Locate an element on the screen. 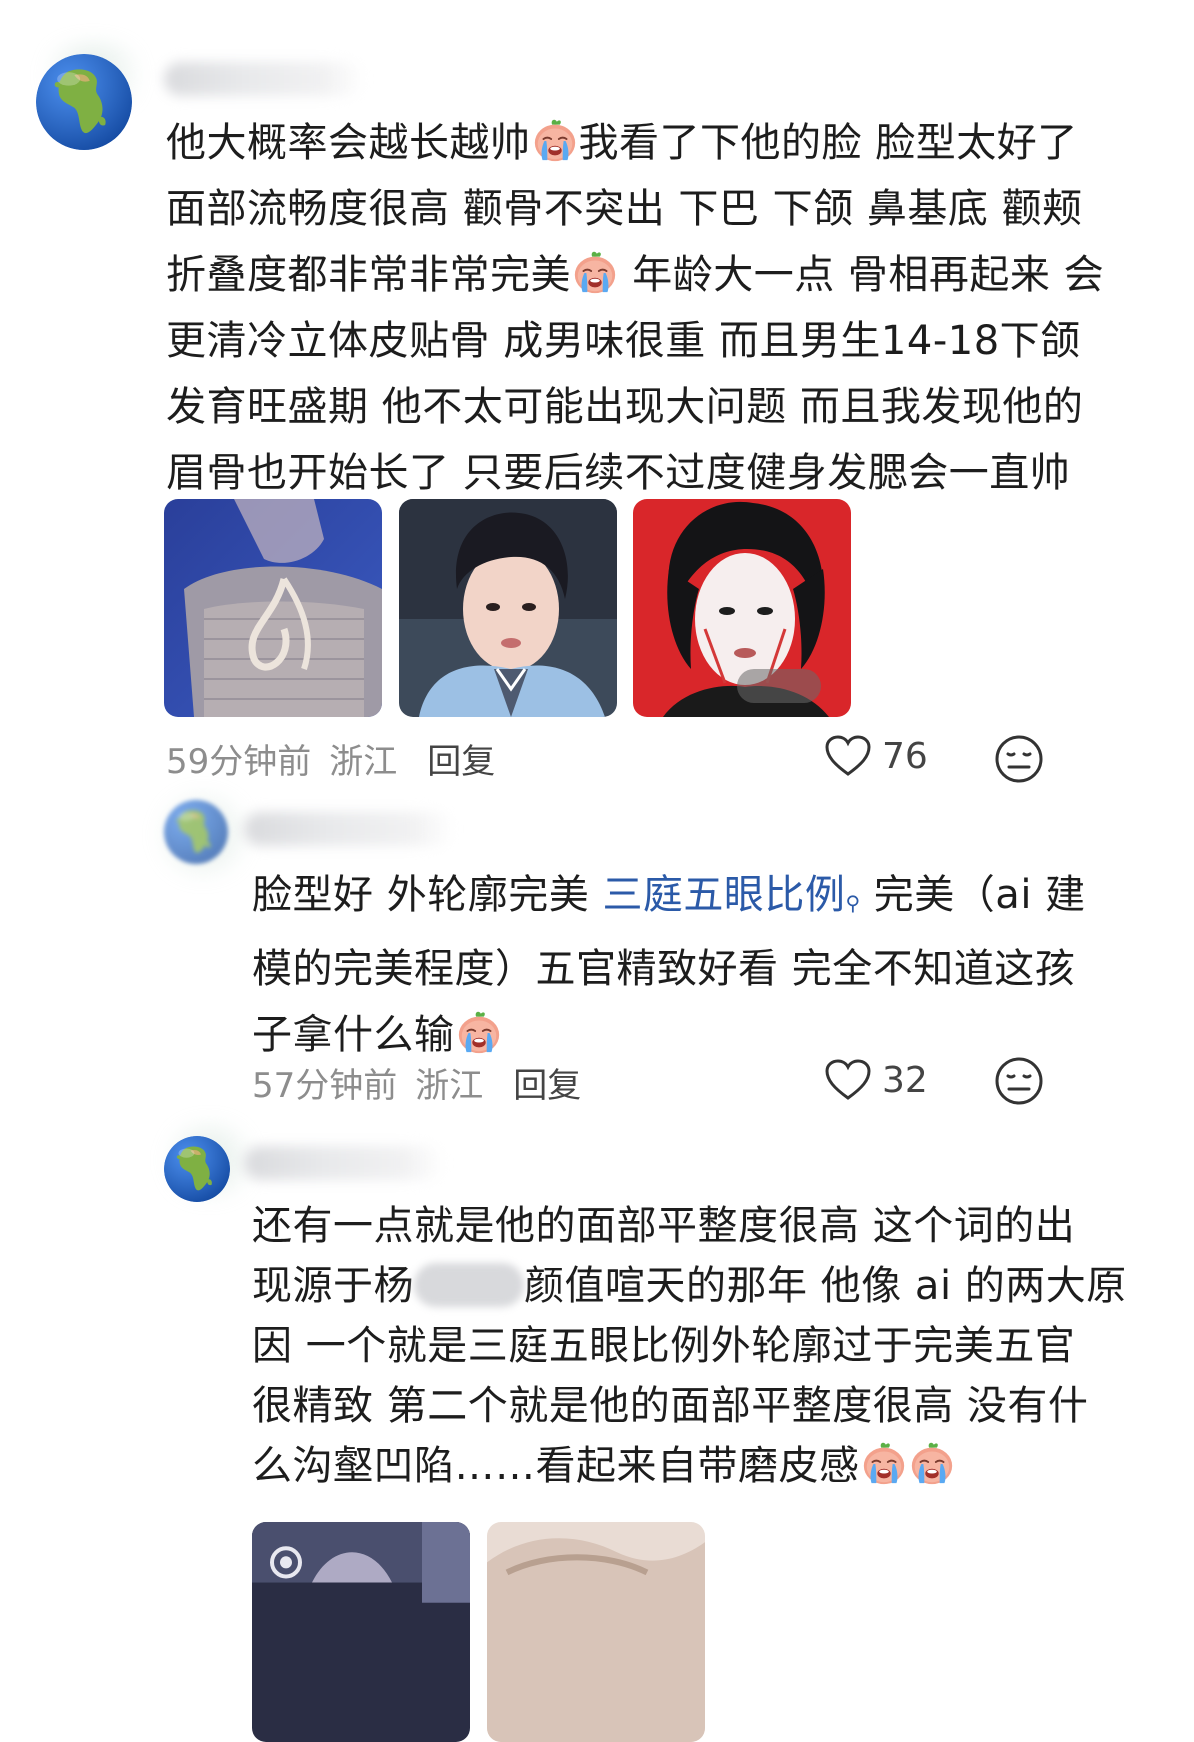 This screenshot has width=1194, height=1742. comment-line: 更清冷立体皮贴骨 成男味很重 而且男生14-18下颌 is located at coordinates (623, 341).